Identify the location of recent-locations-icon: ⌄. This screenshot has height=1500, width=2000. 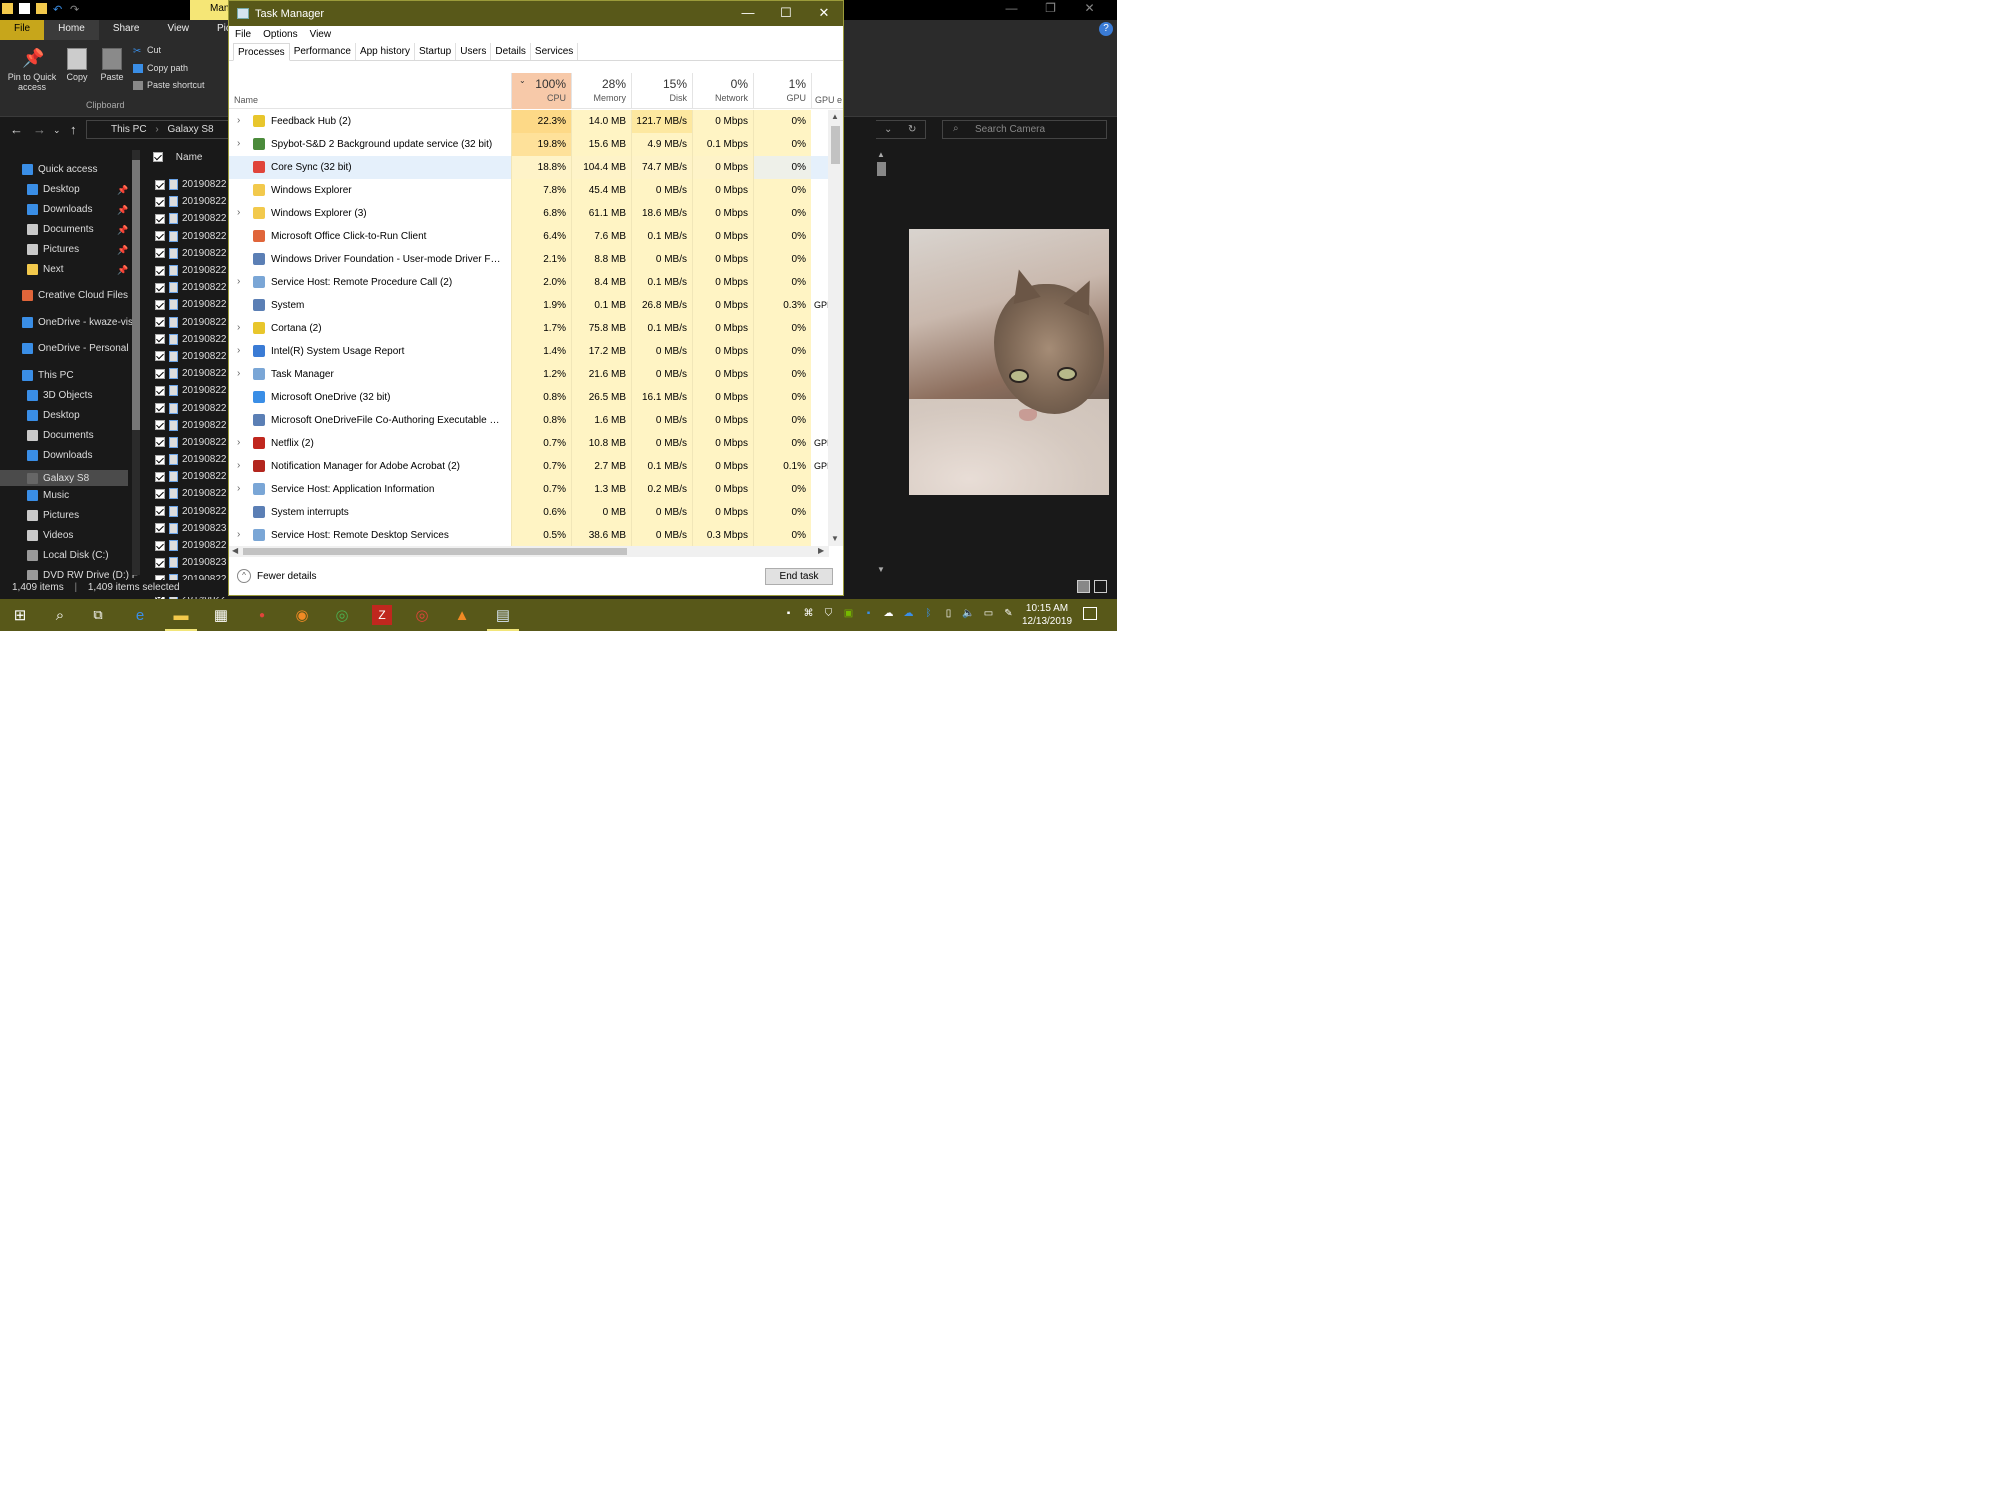
(57, 130).